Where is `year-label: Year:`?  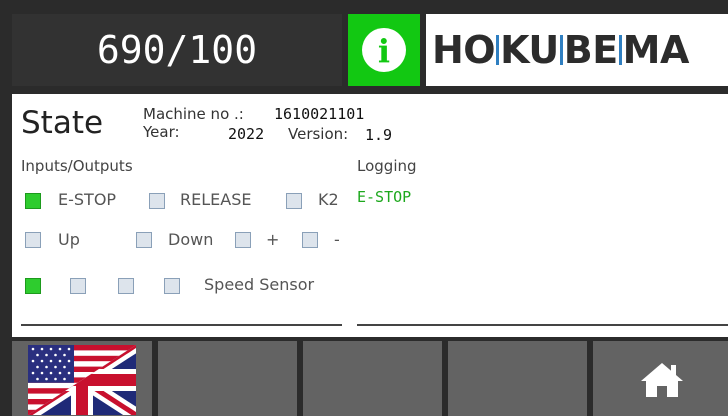
year-label: Year: is located at coordinates (161, 132).